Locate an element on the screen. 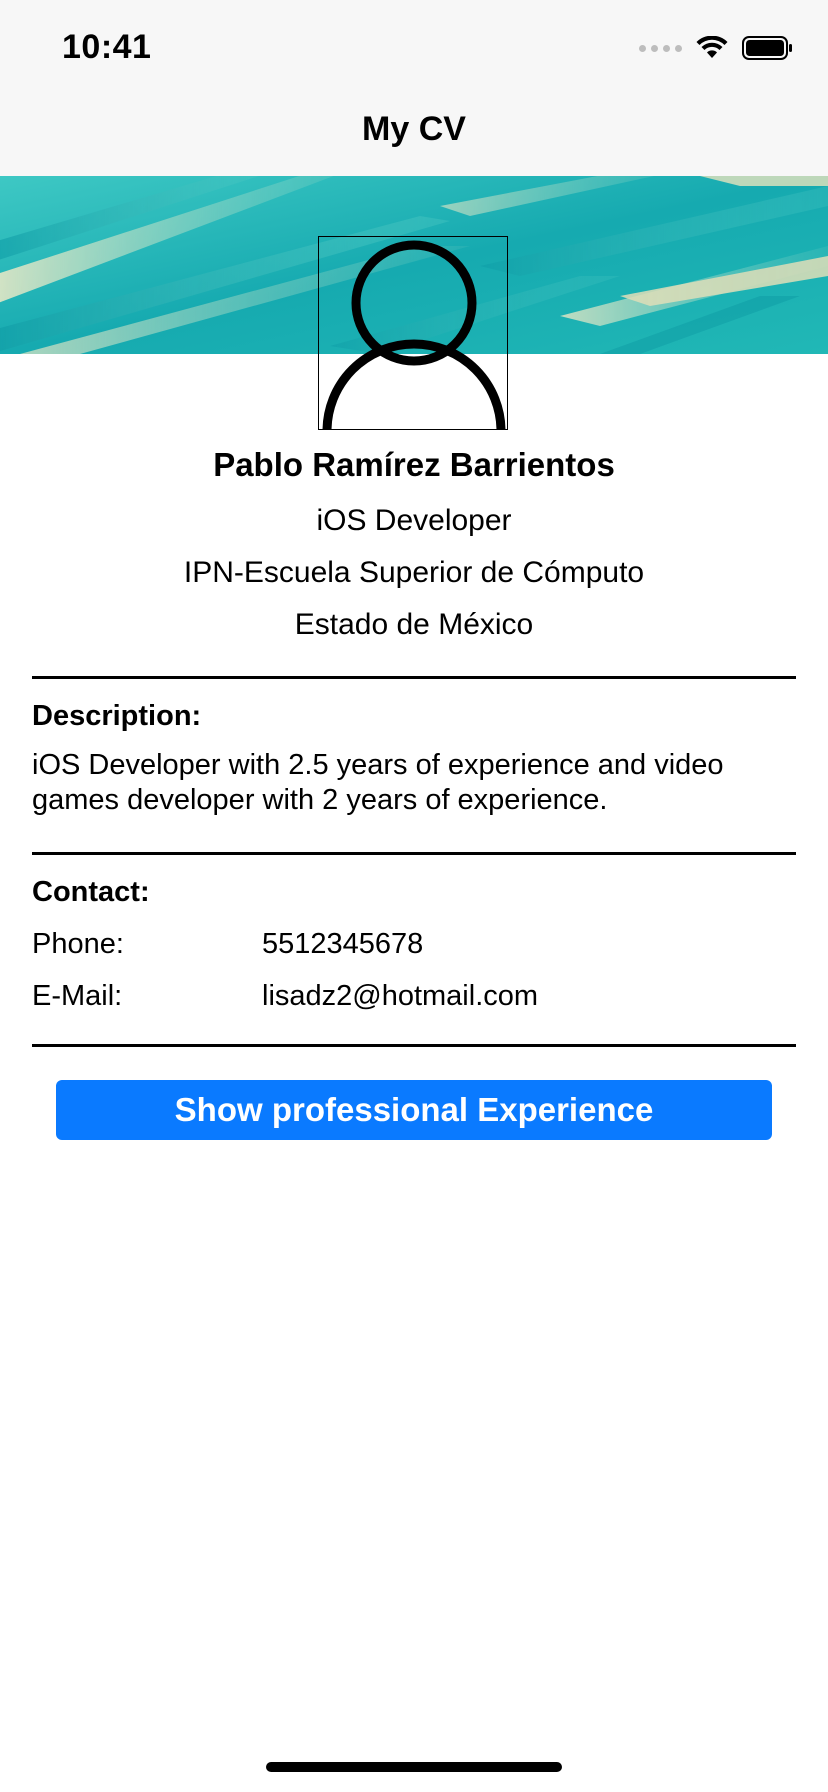 Image resolution: width=828 pixels, height=1792 pixels. profile-role: iOS Developer is located at coordinates (414, 520).